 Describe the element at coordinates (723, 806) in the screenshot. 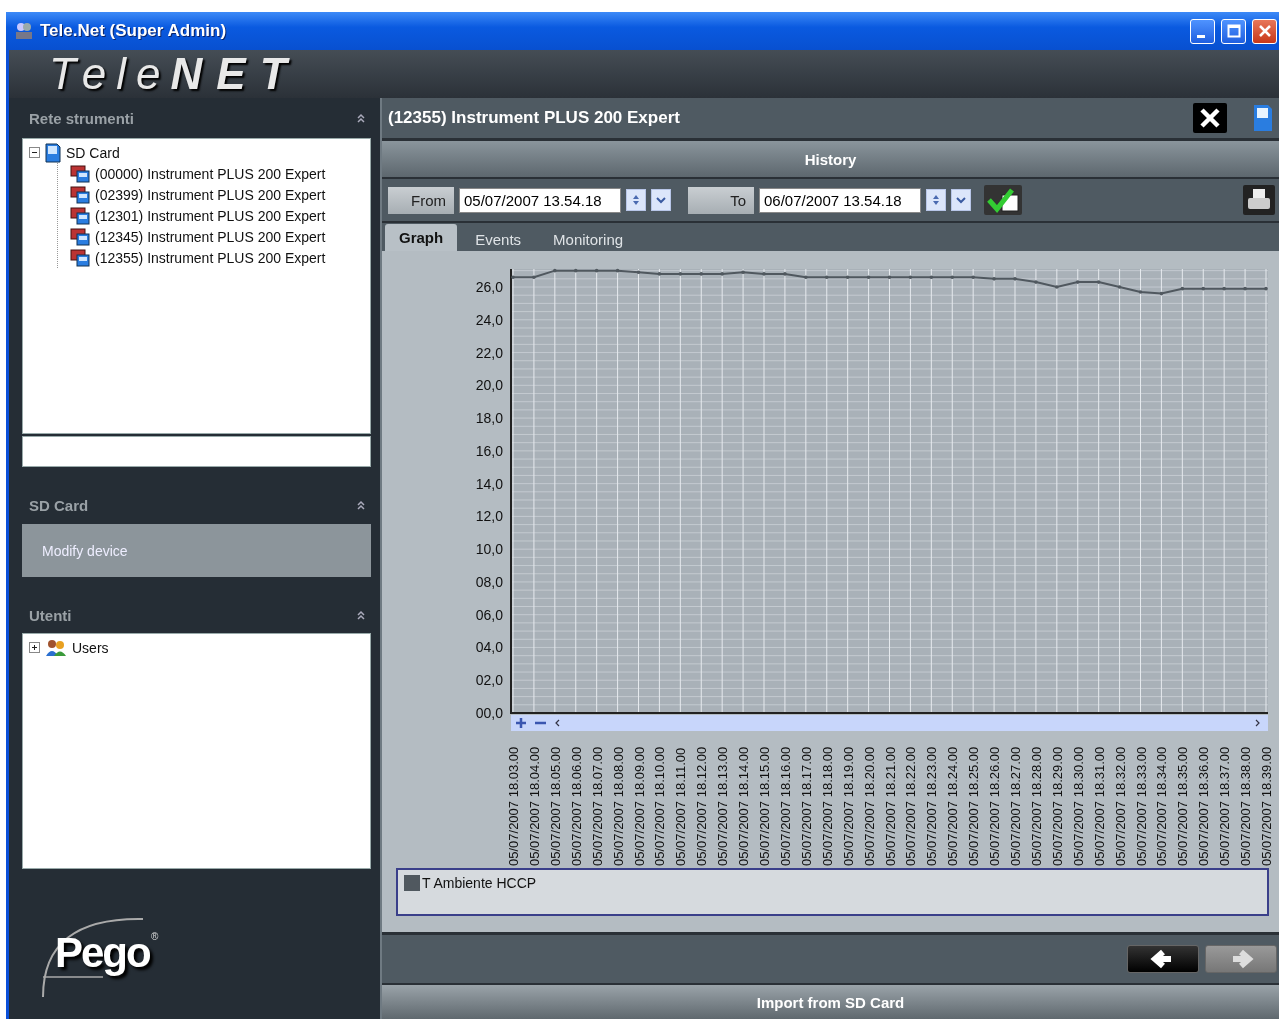

I see `x-tick-label: 05/07/2007 18.13.00` at that location.